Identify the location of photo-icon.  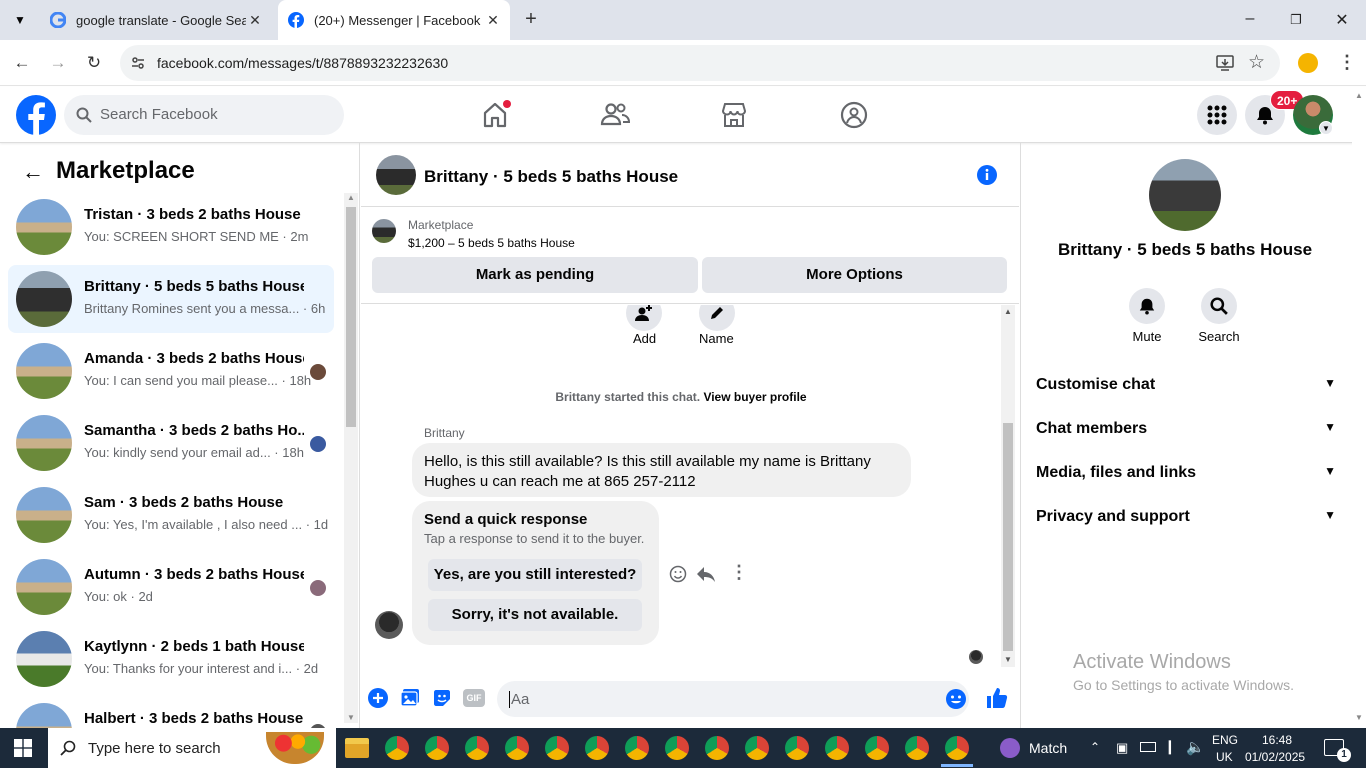
(410, 698).